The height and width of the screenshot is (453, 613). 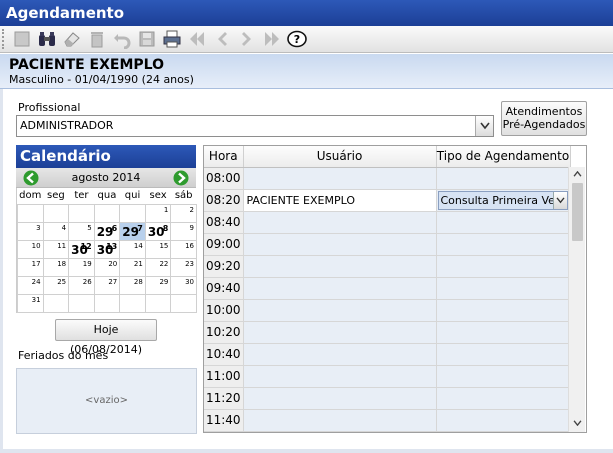 I want to click on calendar-day: 25, so click(x=56, y=285).